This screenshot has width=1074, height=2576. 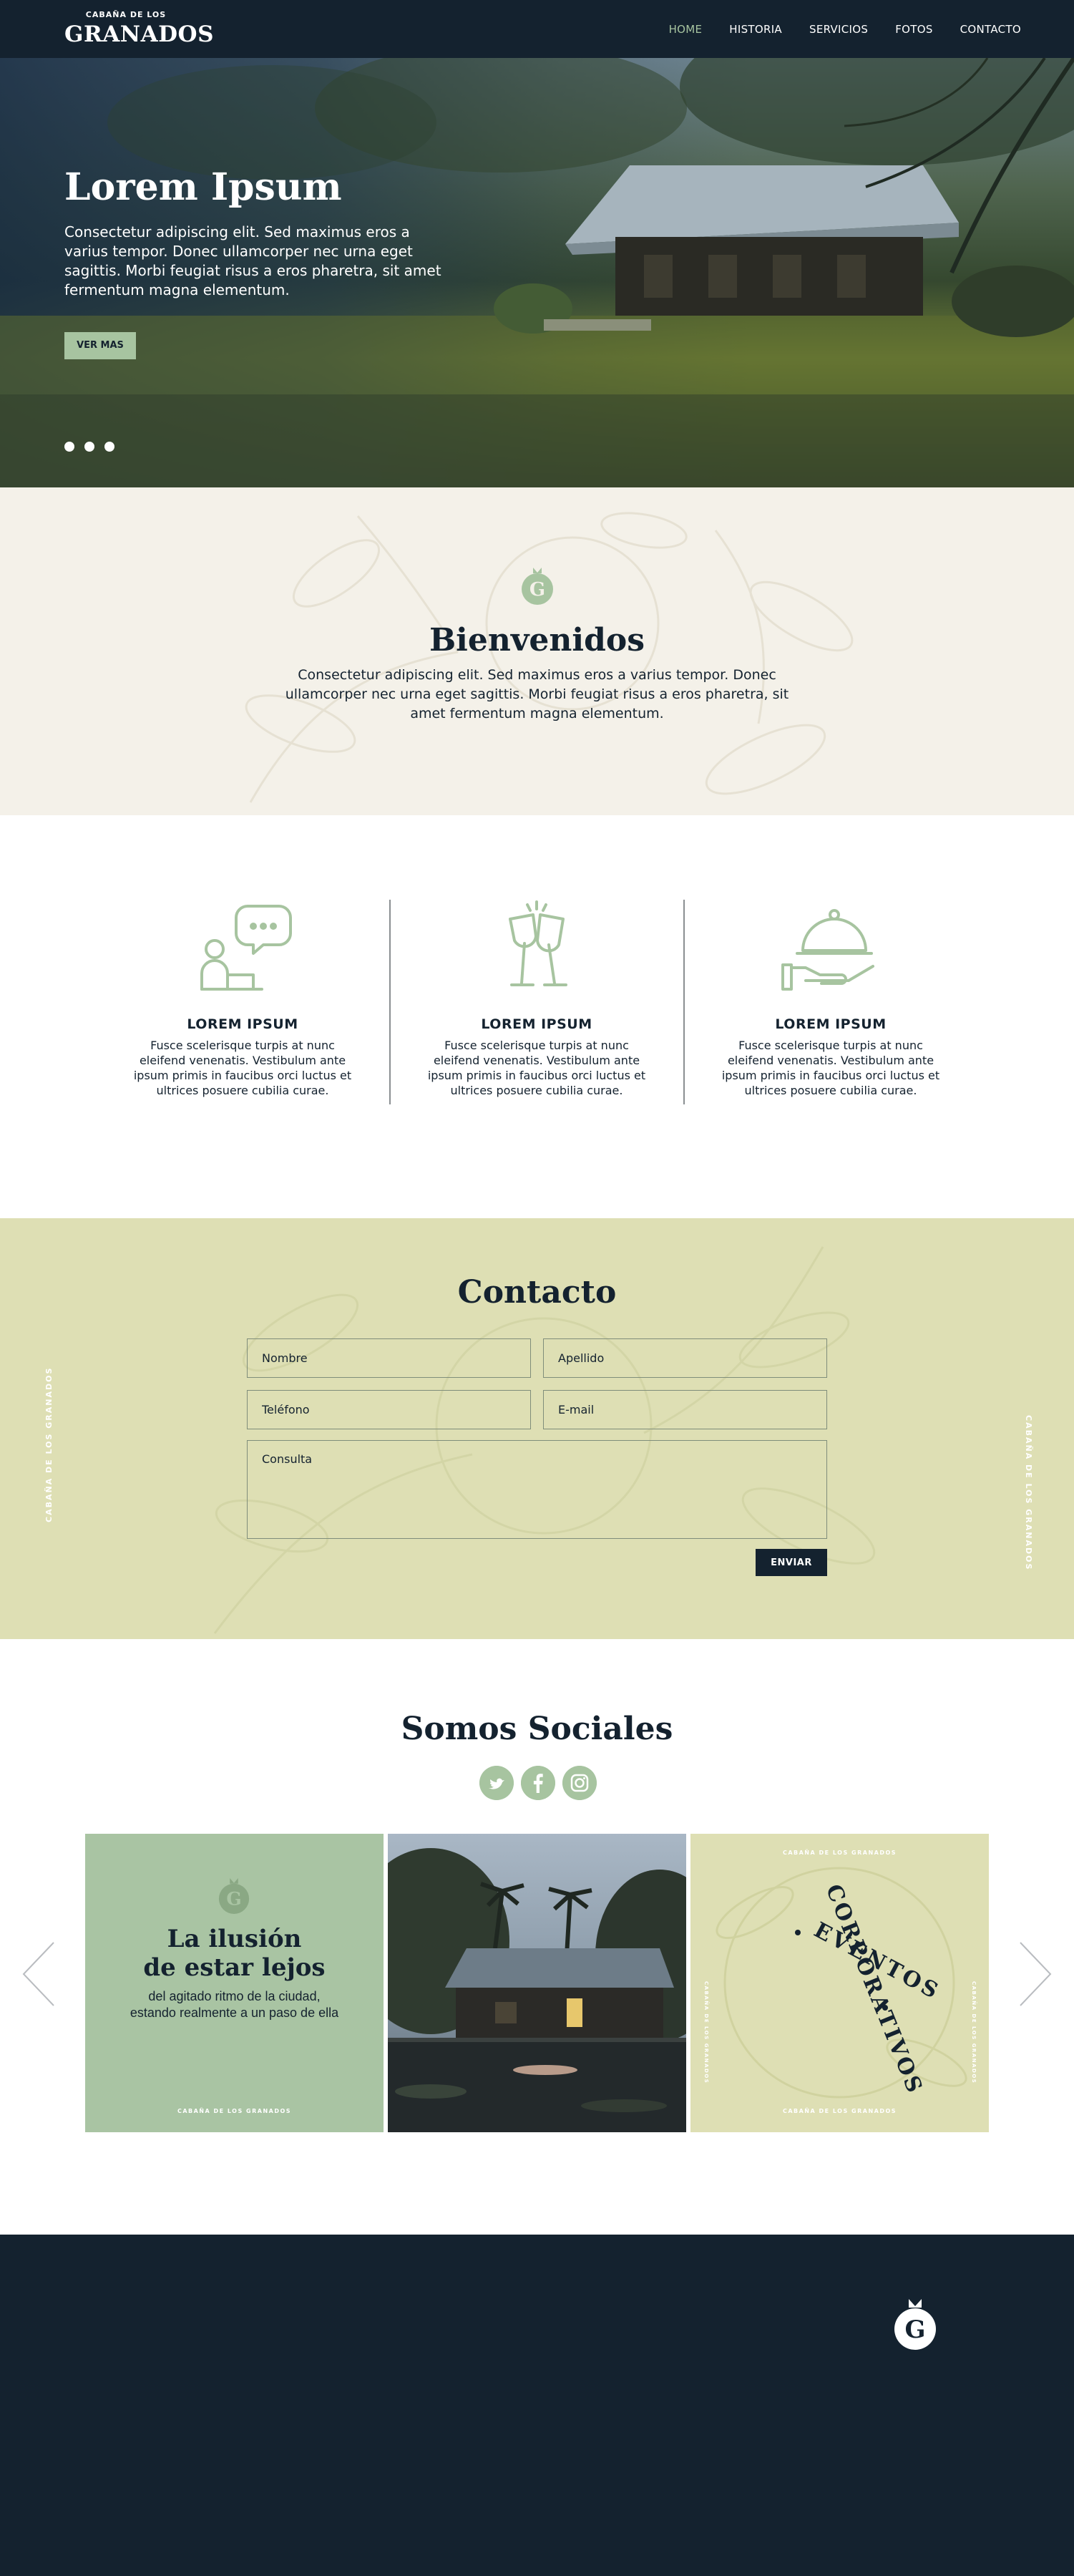 I want to click on nav-item-servicios: SERVICIOS, so click(x=838, y=29).